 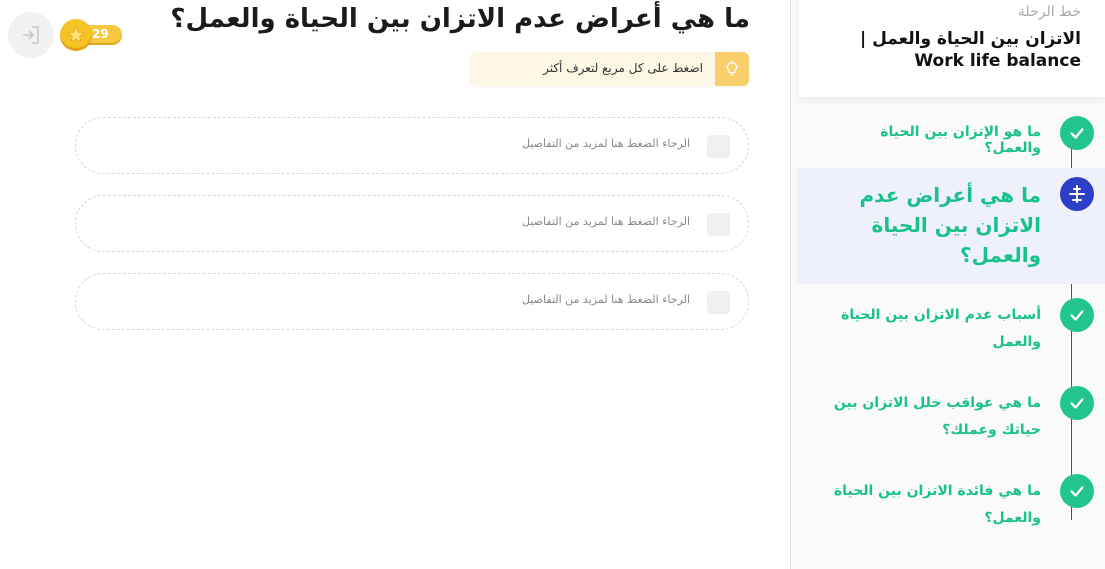 What do you see at coordinates (941, 328) in the screenshot?
I see `step-label: أسباب عدم الاتزان بين الحياة والعمل` at bounding box center [941, 328].